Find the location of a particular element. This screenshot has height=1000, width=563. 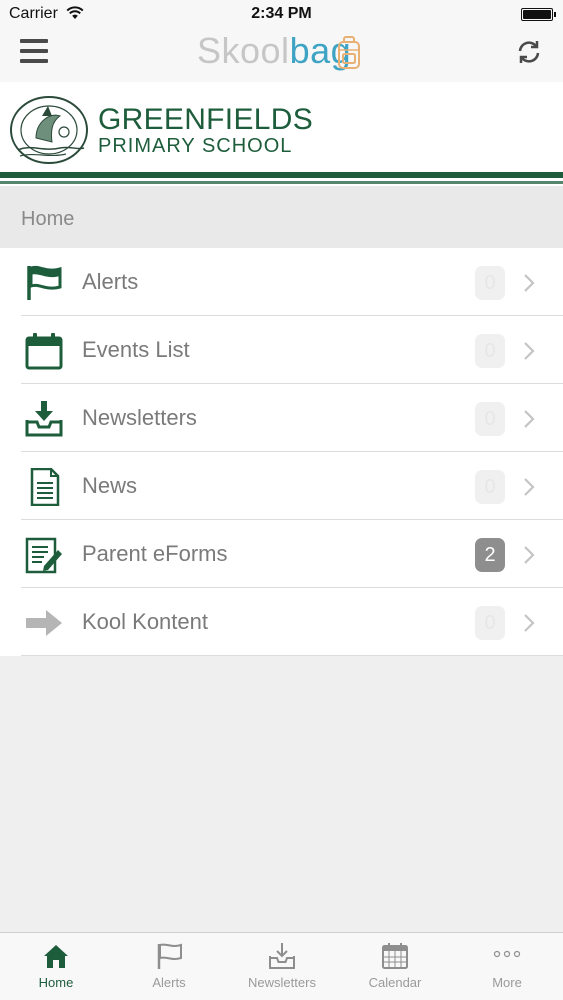

tab-calendar: Calendar is located at coordinates (395, 966).